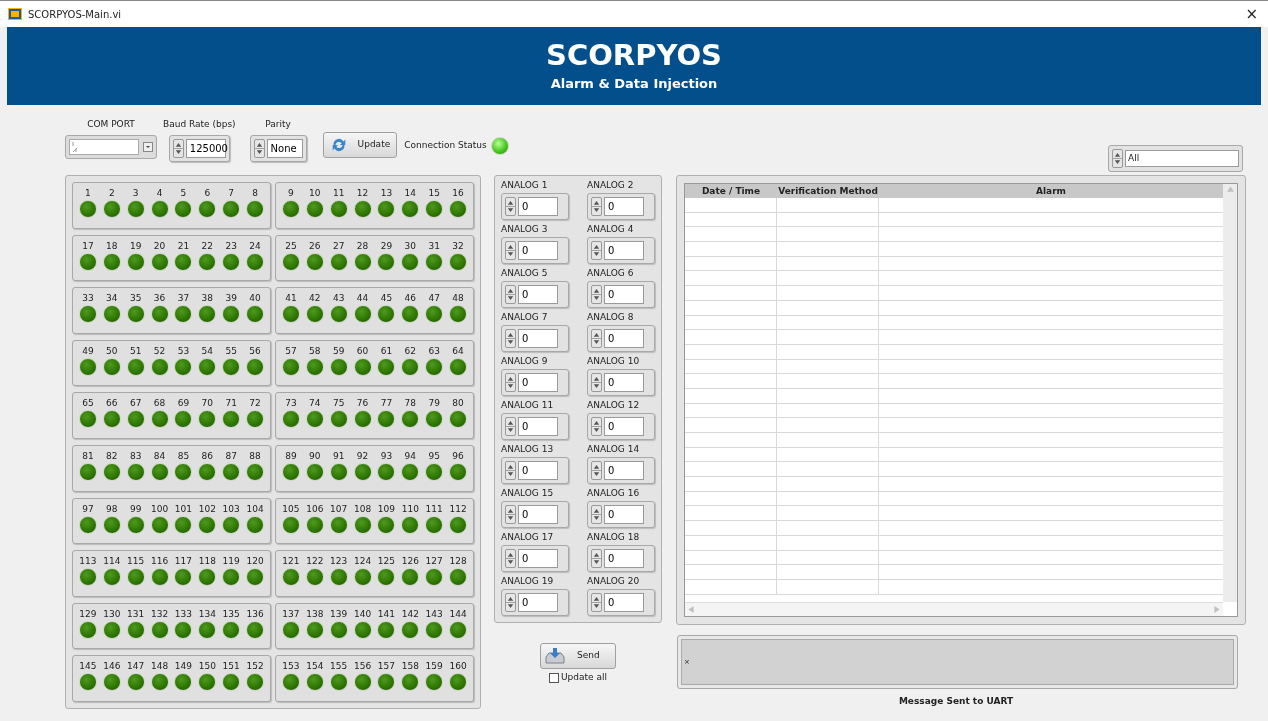 This screenshot has width=1268, height=721. What do you see at coordinates (278, 124) in the screenshot?
I see `field-label: Parity` at bounding box center [278, 124].